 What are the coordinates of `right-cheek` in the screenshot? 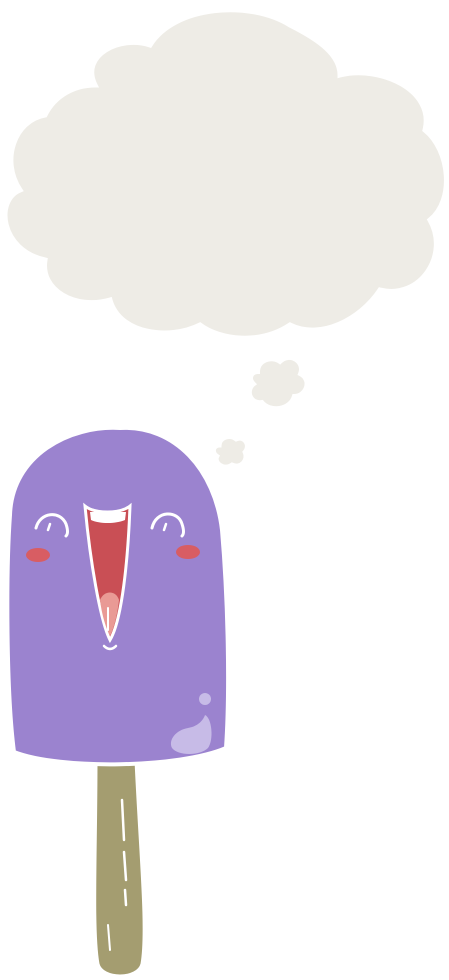 It's located at (188, 552).